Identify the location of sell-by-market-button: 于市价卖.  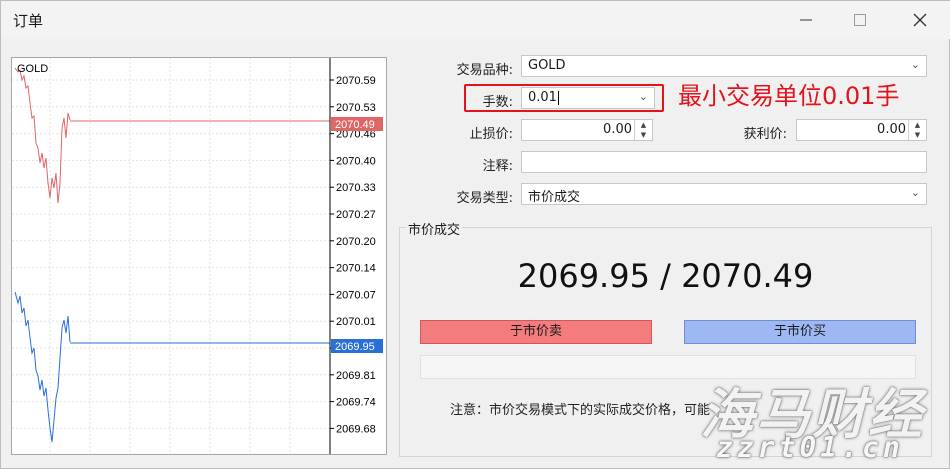
(536, 332).